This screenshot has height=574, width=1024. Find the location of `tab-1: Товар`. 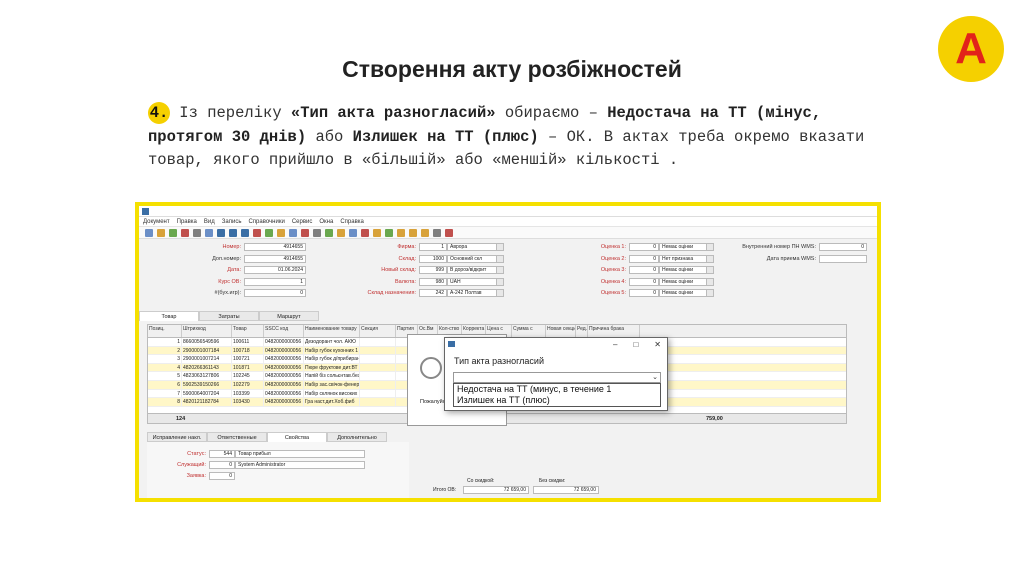

tab-1: Товар is located at coordinates (169, 316).